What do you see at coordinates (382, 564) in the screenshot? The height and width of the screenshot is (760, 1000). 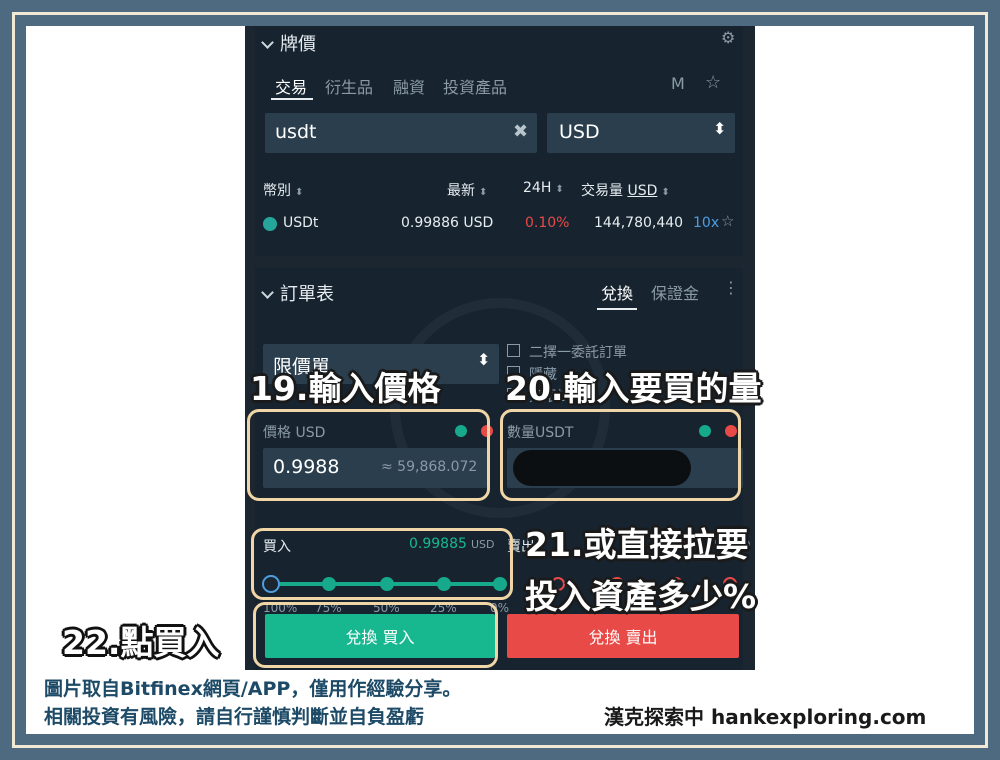 I see `callout-slider` at bounding box center [382, 564].